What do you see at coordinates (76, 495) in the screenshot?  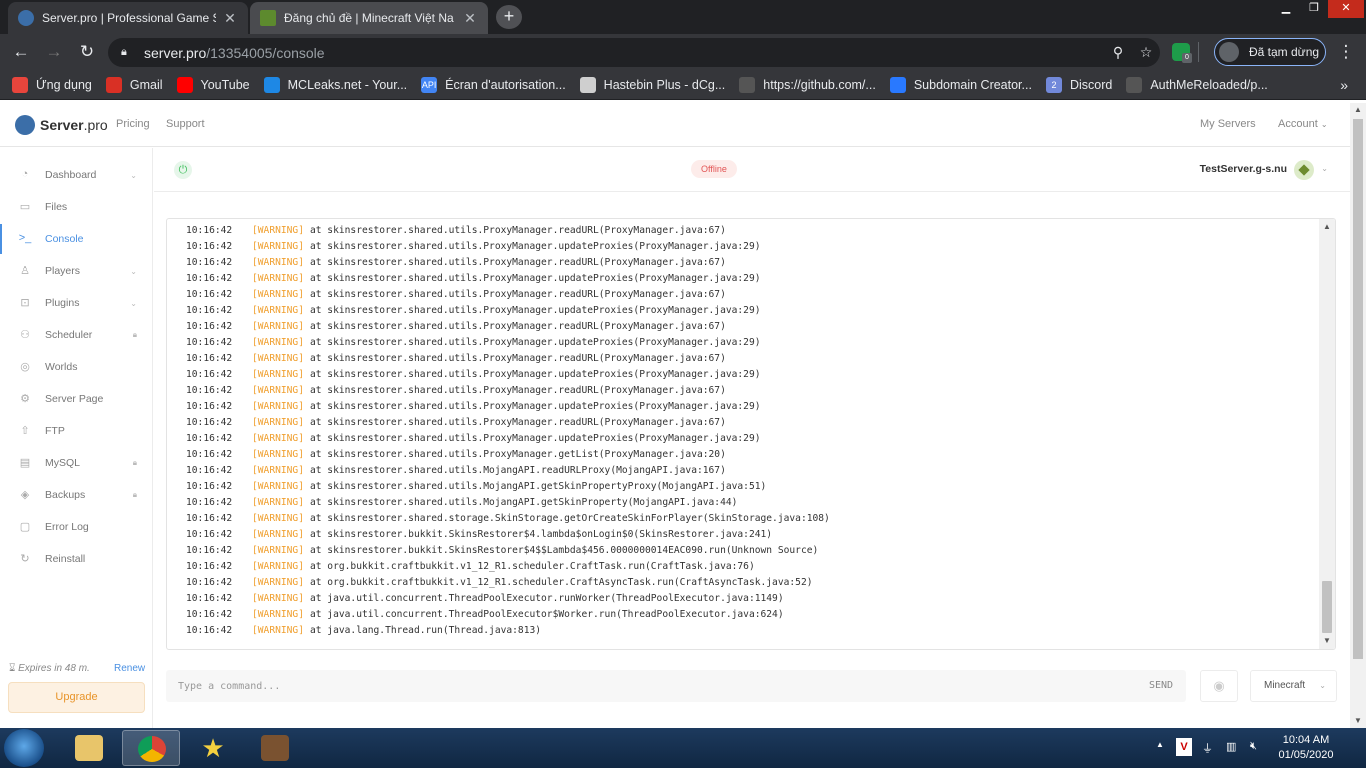 I see `sidebar-item-backups: ◈ Backups 🔒︎` at bounding box center [76, 495].